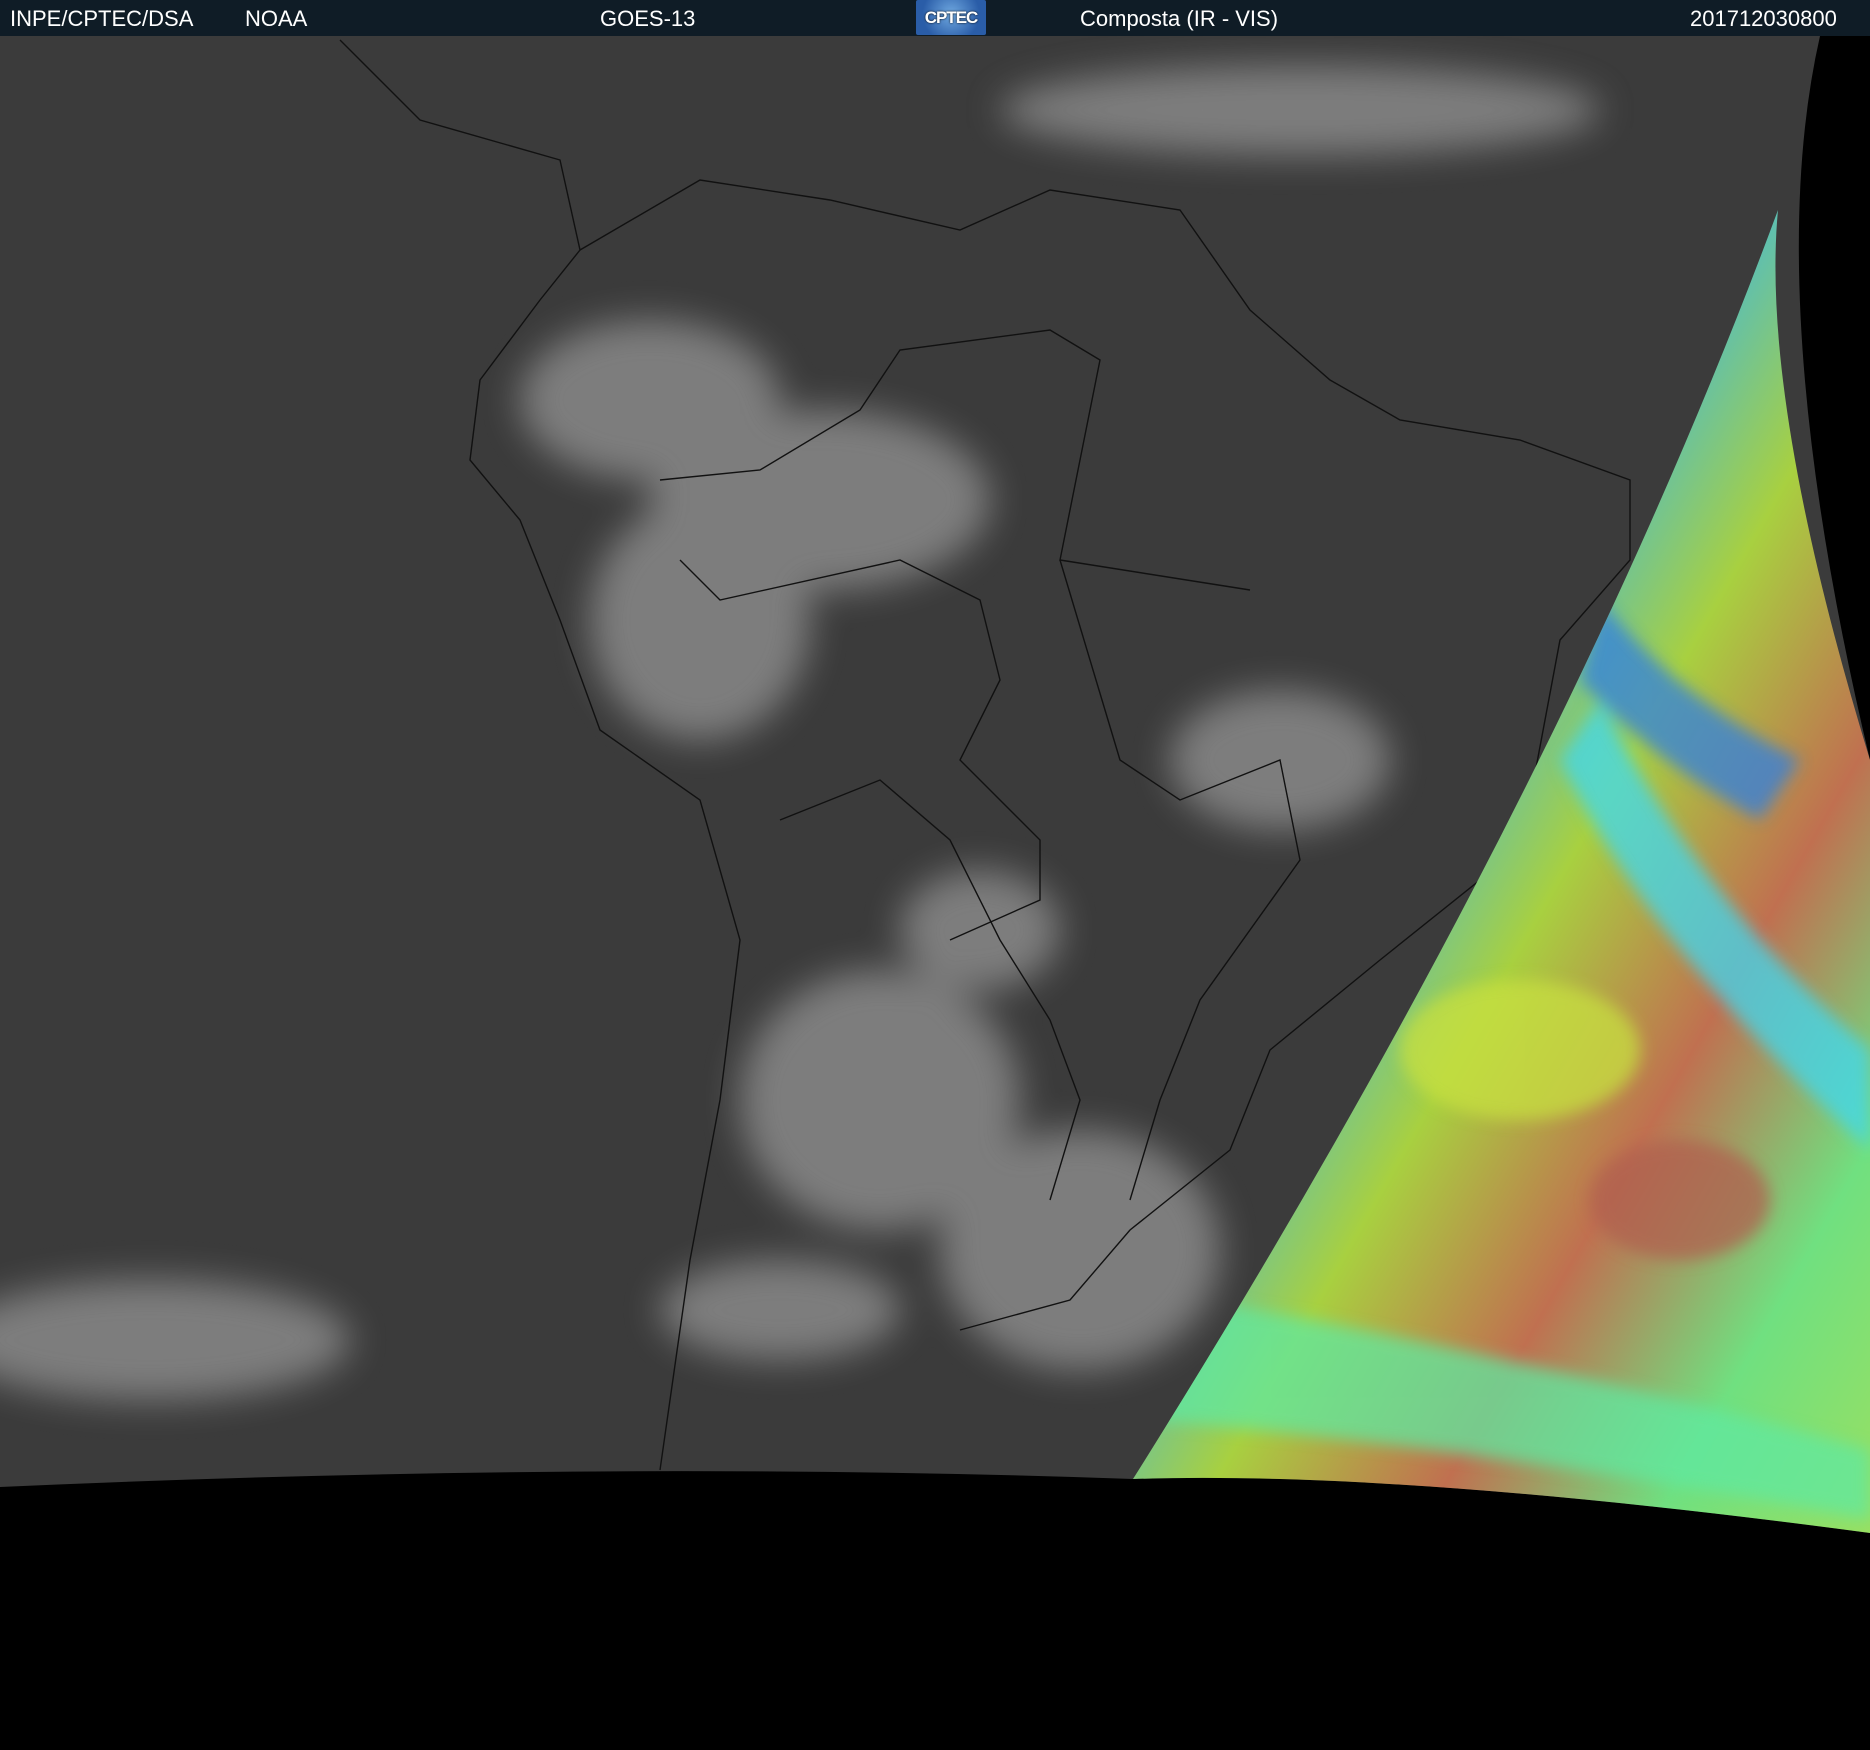  Describe the element at coordinates (951, 17) in the screenshot. I see `cptec-logo: CPTEC` at that location.